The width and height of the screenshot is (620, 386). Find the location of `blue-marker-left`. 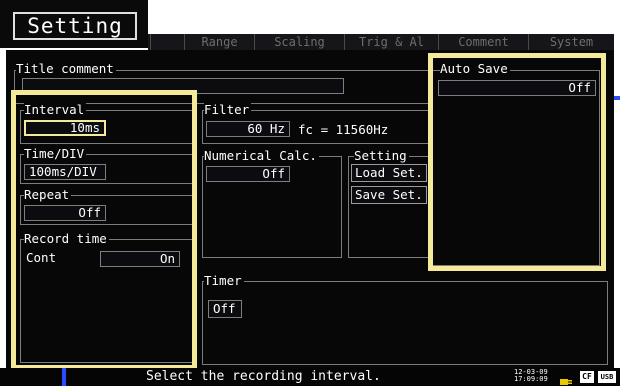

blue-marker-left is located at coordinates (64, 377).